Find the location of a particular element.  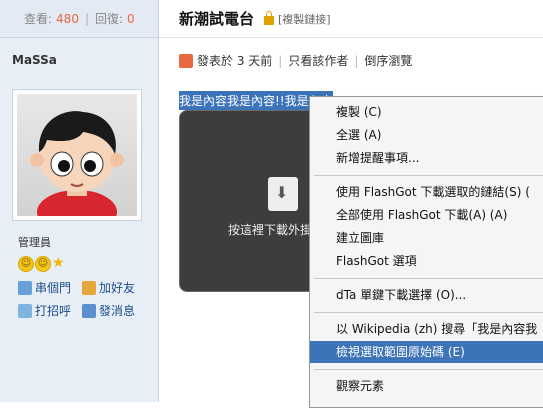

menu-item-flashgot-options: FlashGot 選項 is located at coordinates (426, 261).